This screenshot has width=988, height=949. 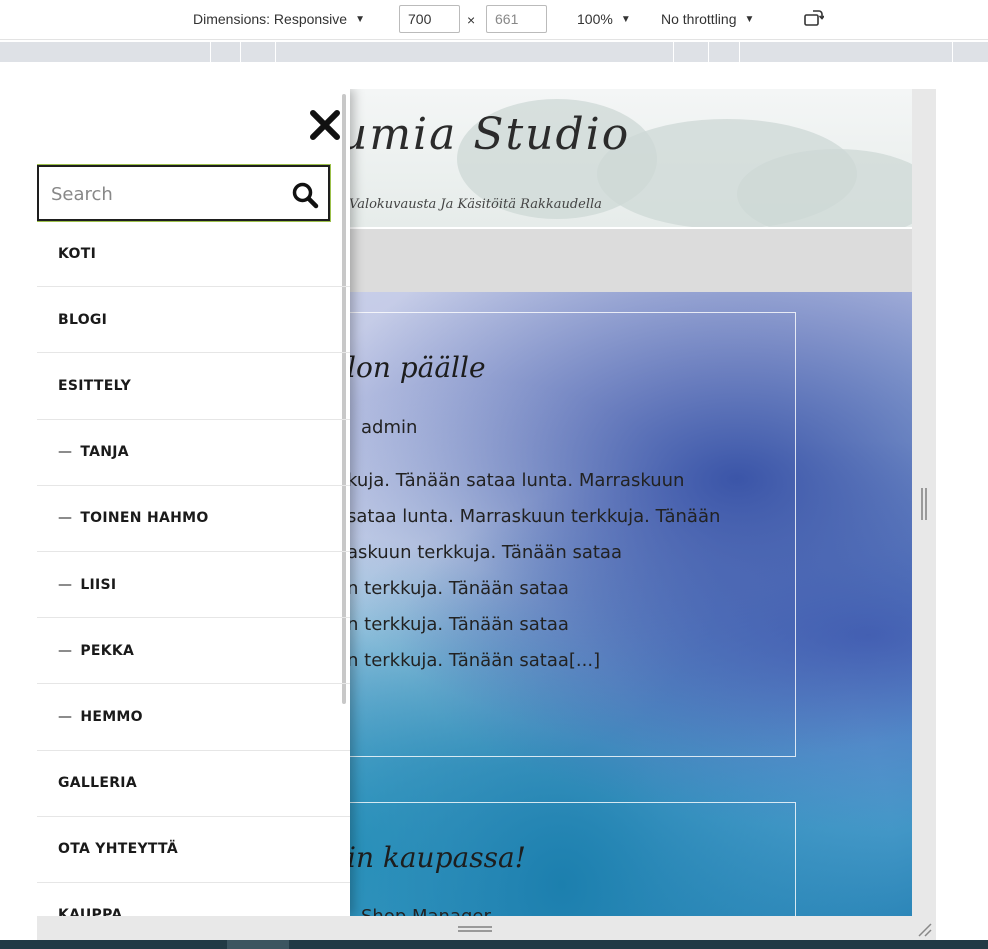 I want to click on search-form, so click(x=184, y=193).